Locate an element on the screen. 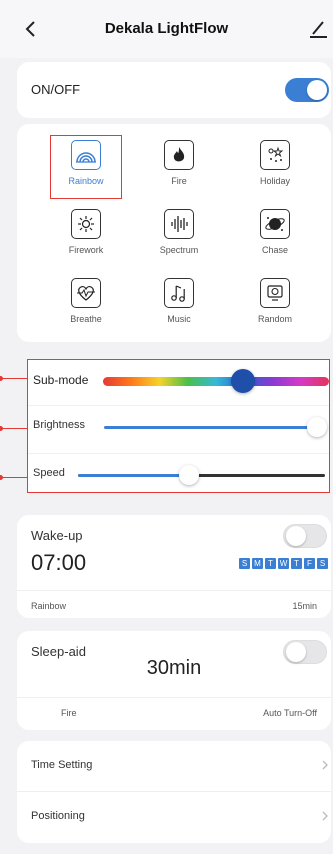 This screenshot has height=854, width=333. wakeup-title: Wake-up is located at coordinates (57, 535).